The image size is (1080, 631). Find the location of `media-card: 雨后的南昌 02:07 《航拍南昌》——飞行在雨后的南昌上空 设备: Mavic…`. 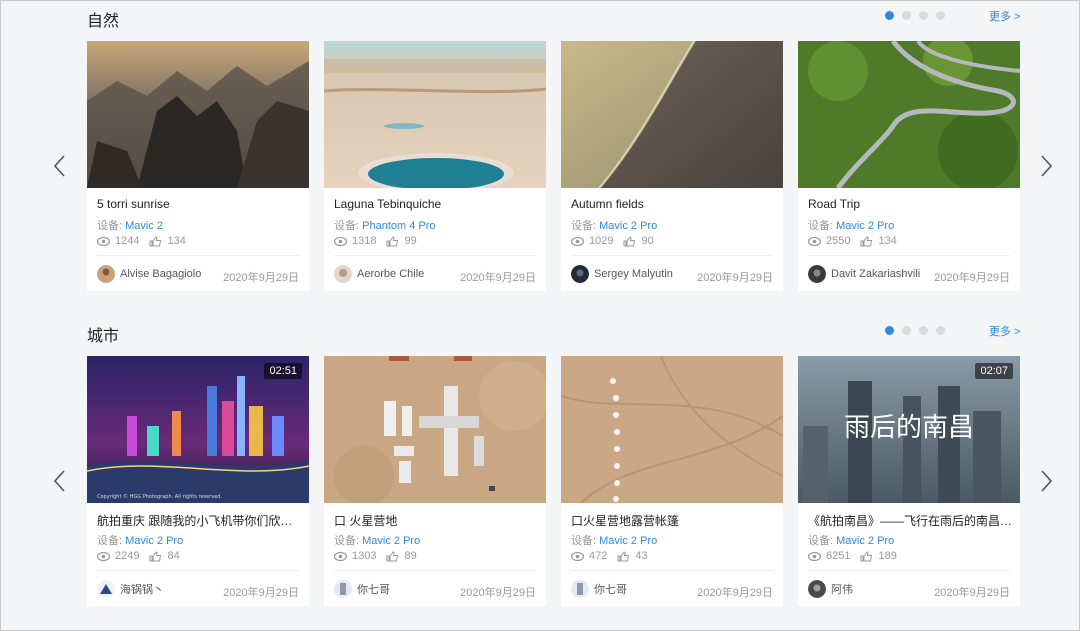

media-card: 雨后的南昌 02:07 《航拍南昌》——飞行在雨后的南昌上空 设备: Mavic… is located at coordinates (909, 481).